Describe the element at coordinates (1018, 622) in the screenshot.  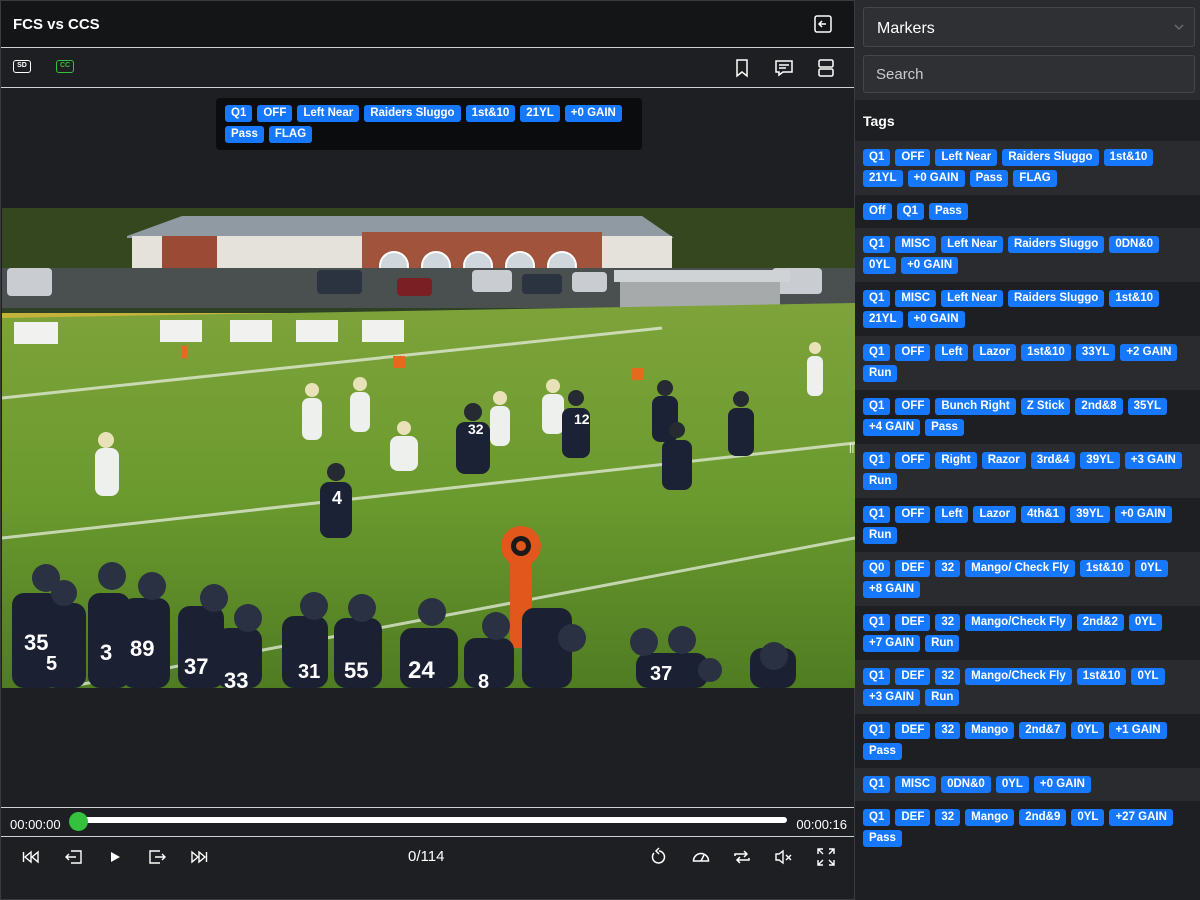
I see `tag-chip: Mango/Check Fly` at that location.